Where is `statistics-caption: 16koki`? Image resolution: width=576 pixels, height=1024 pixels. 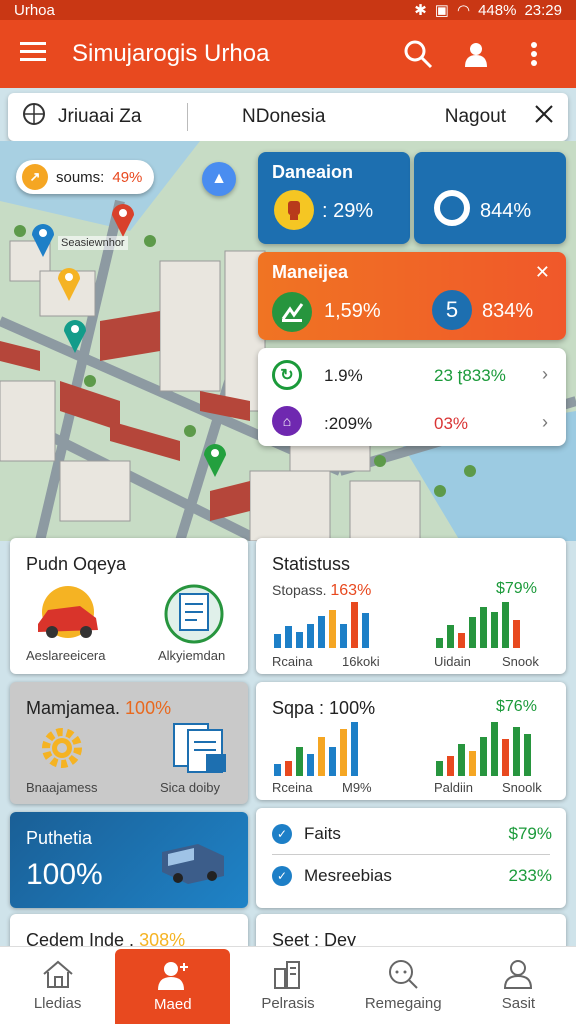
statistics-caption: 16koki is located at coordinates (361, 661).